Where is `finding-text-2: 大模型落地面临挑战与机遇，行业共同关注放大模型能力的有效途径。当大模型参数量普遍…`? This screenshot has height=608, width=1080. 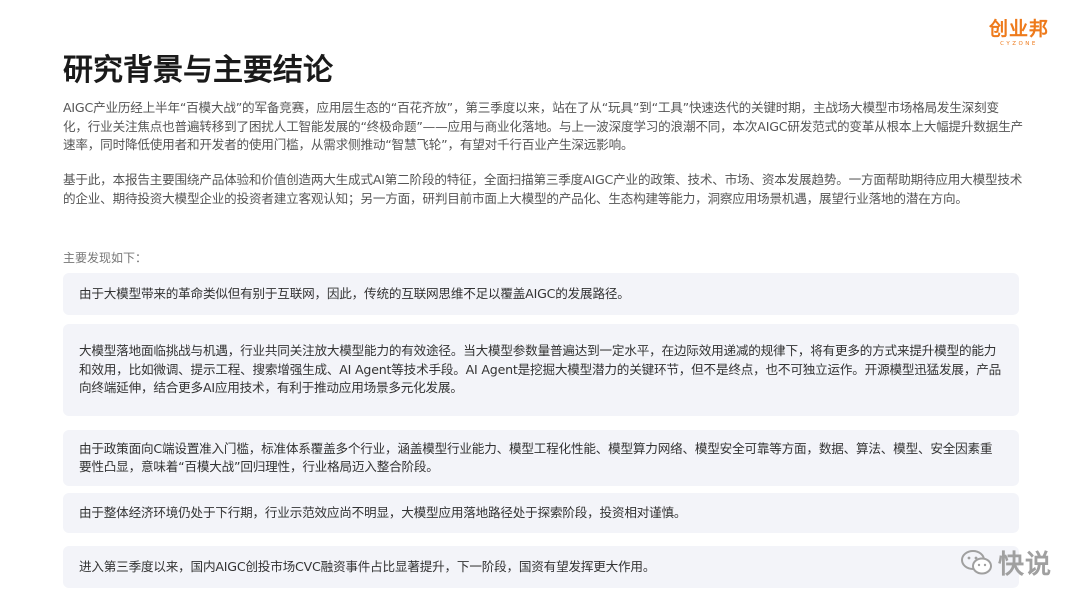 finding-text-2: 大模型落地面临挑战与机遇，行业共同关注放大模型能力的有效途径。当大模型参数量普遍… is located at coordinates (540, 369).